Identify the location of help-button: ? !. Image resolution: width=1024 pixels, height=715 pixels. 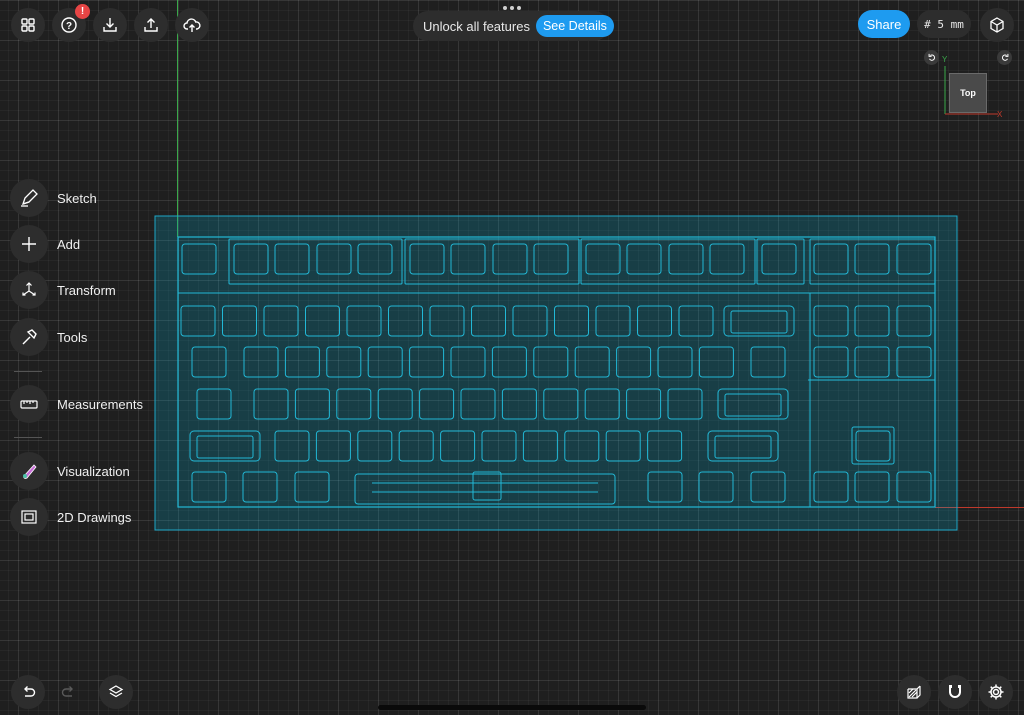
(71, 23).